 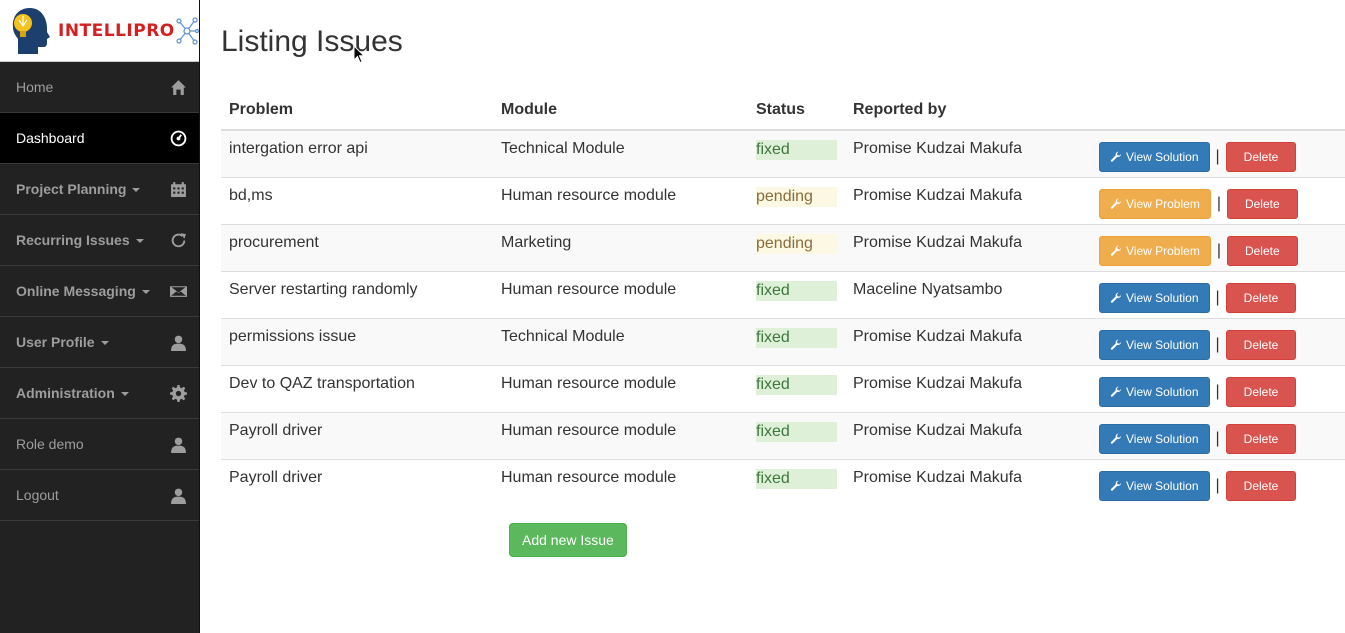 I want to click on refresh-icon, so click(x=178, y=240).